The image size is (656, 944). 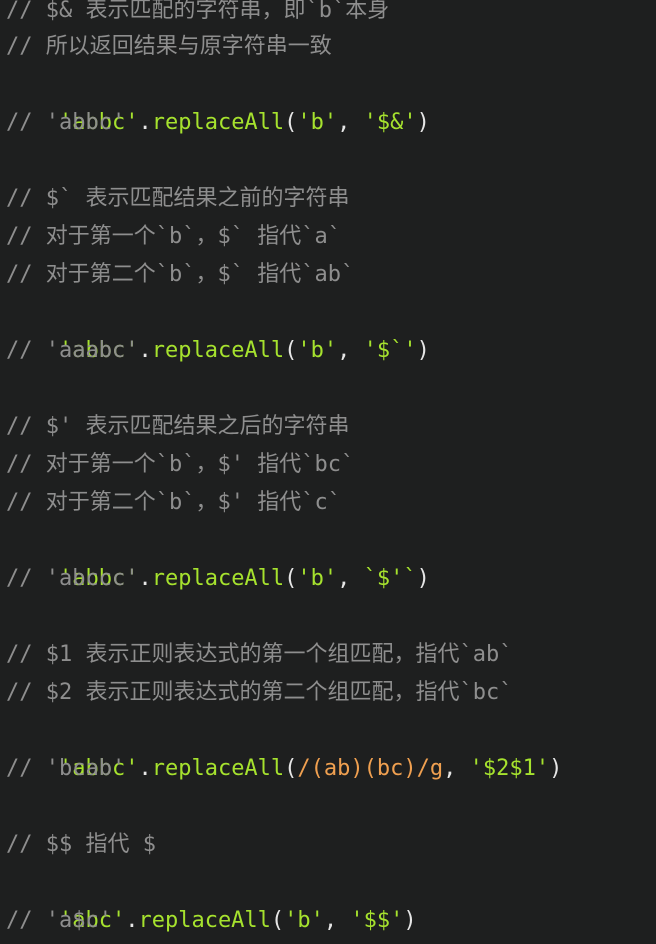 I want to click on code-line-comment: // $2 表示正则表达式的第二个组匹配，指代`bc`, so click(x=259, y=692).